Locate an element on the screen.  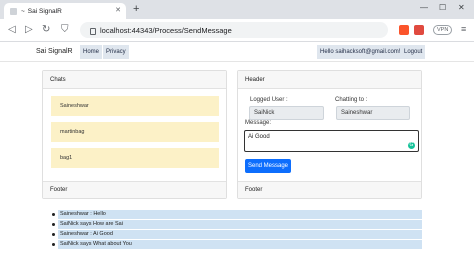
message-text: SaiNick says How are Sai is located at coordinates (240, 224).